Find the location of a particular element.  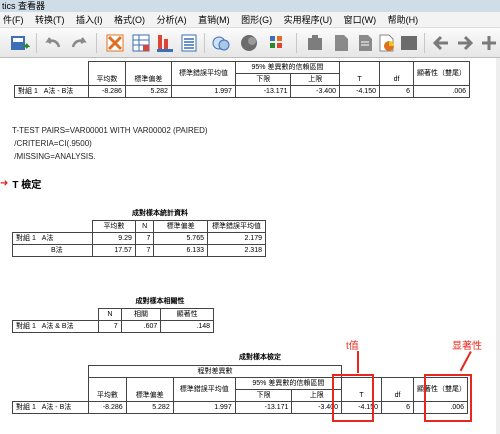

insert-text-icon is located at coordinates (365, 43).